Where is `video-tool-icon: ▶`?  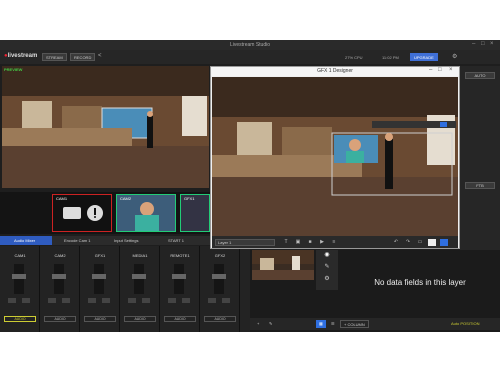
video-tool-icon: ▶ is located at coordinates (322, 242).